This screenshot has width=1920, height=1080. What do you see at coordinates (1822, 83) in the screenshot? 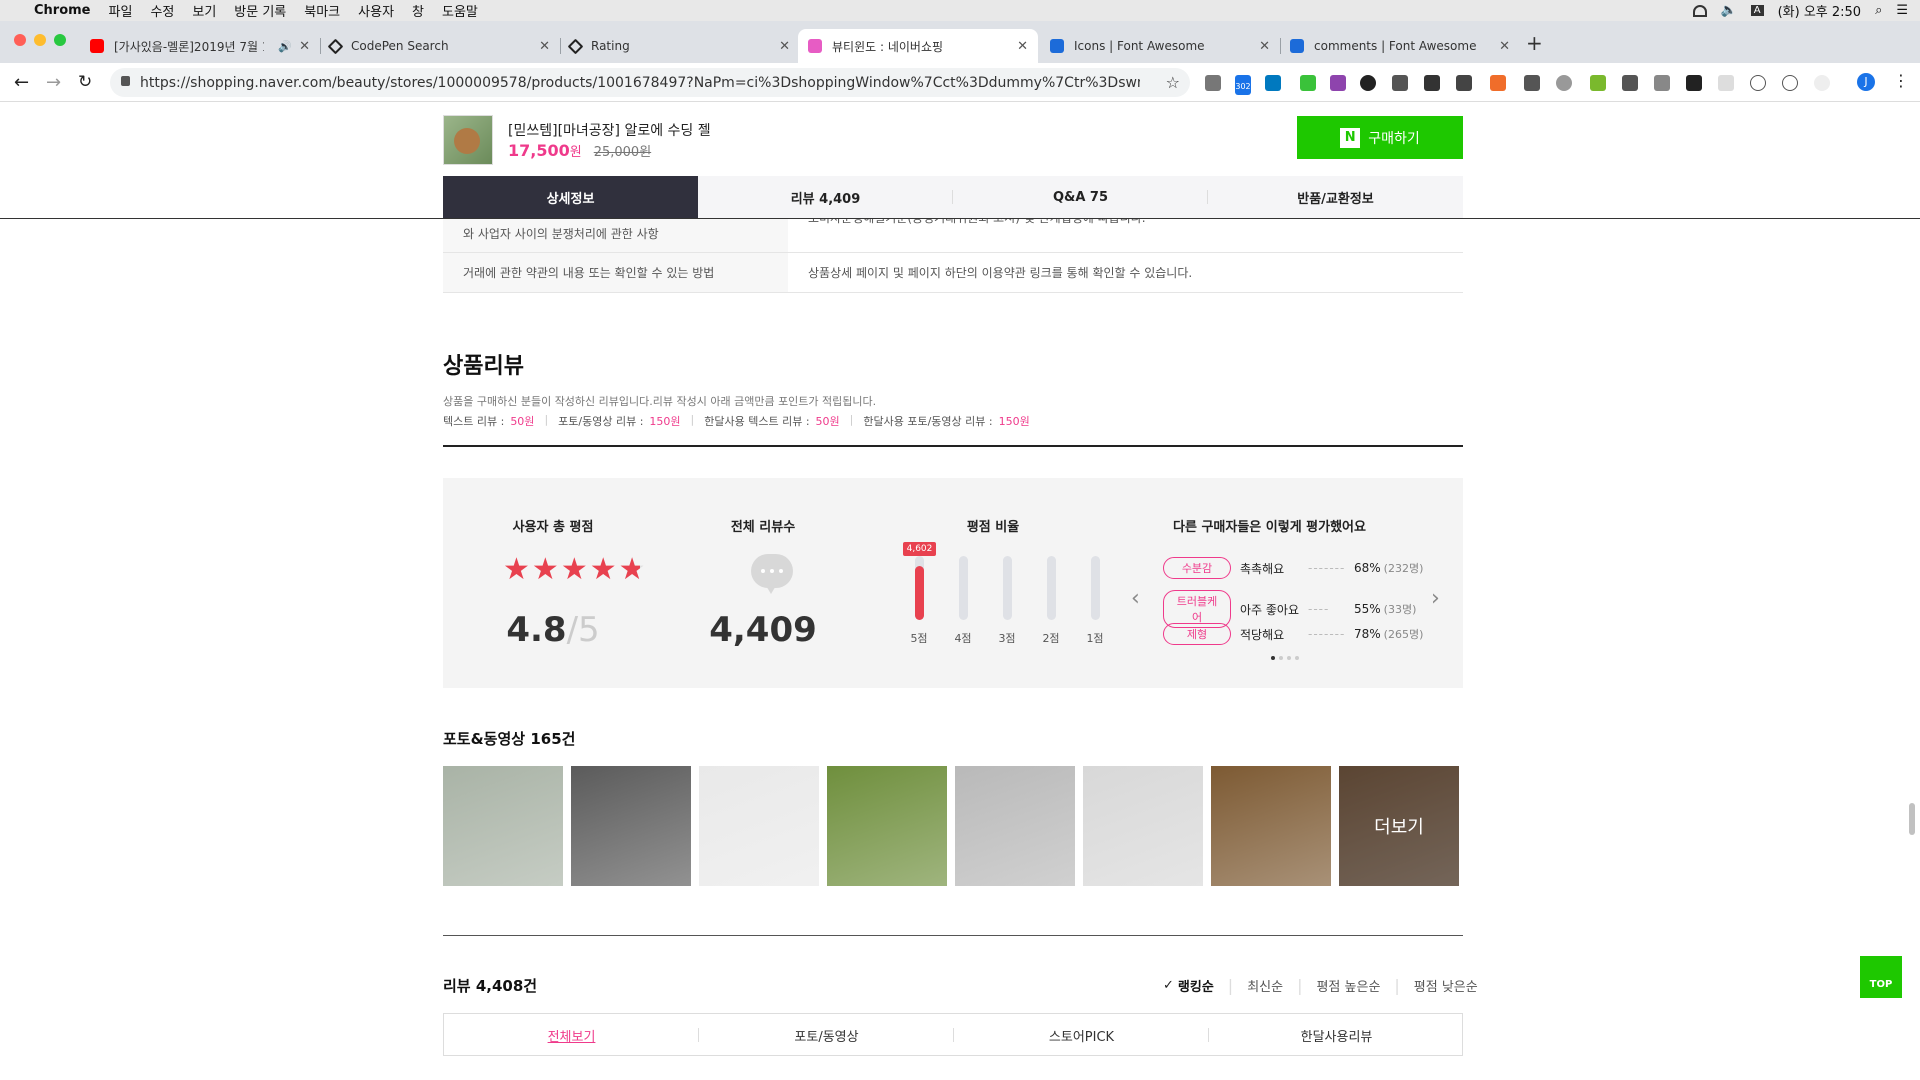
I see `ghost-extension-icon` at bounding box center [1822, 83].